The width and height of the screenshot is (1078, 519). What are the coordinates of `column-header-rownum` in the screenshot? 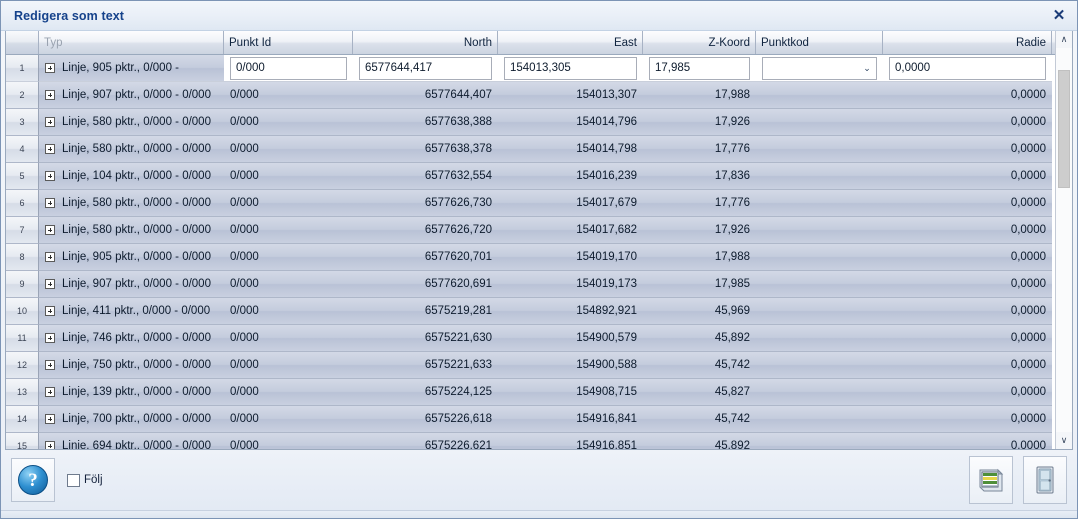 It's located at (22, 42).